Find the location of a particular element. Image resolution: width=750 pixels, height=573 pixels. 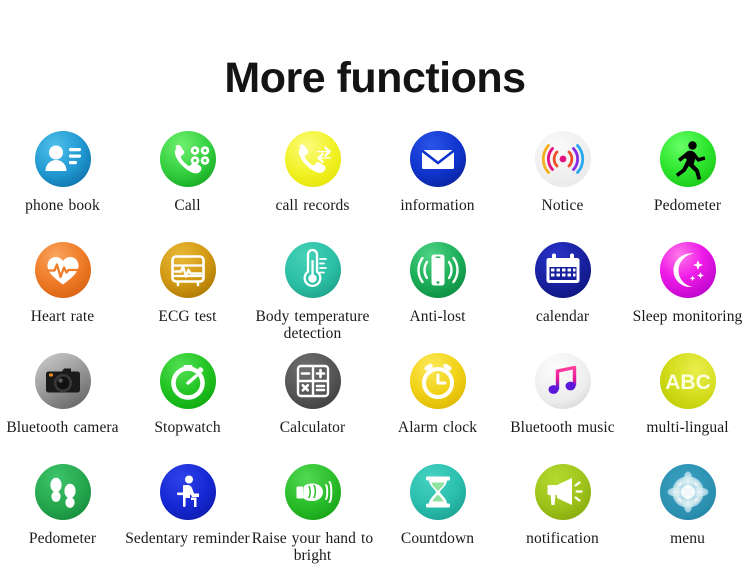

calculator-icon is located at coordinates (313, 381).